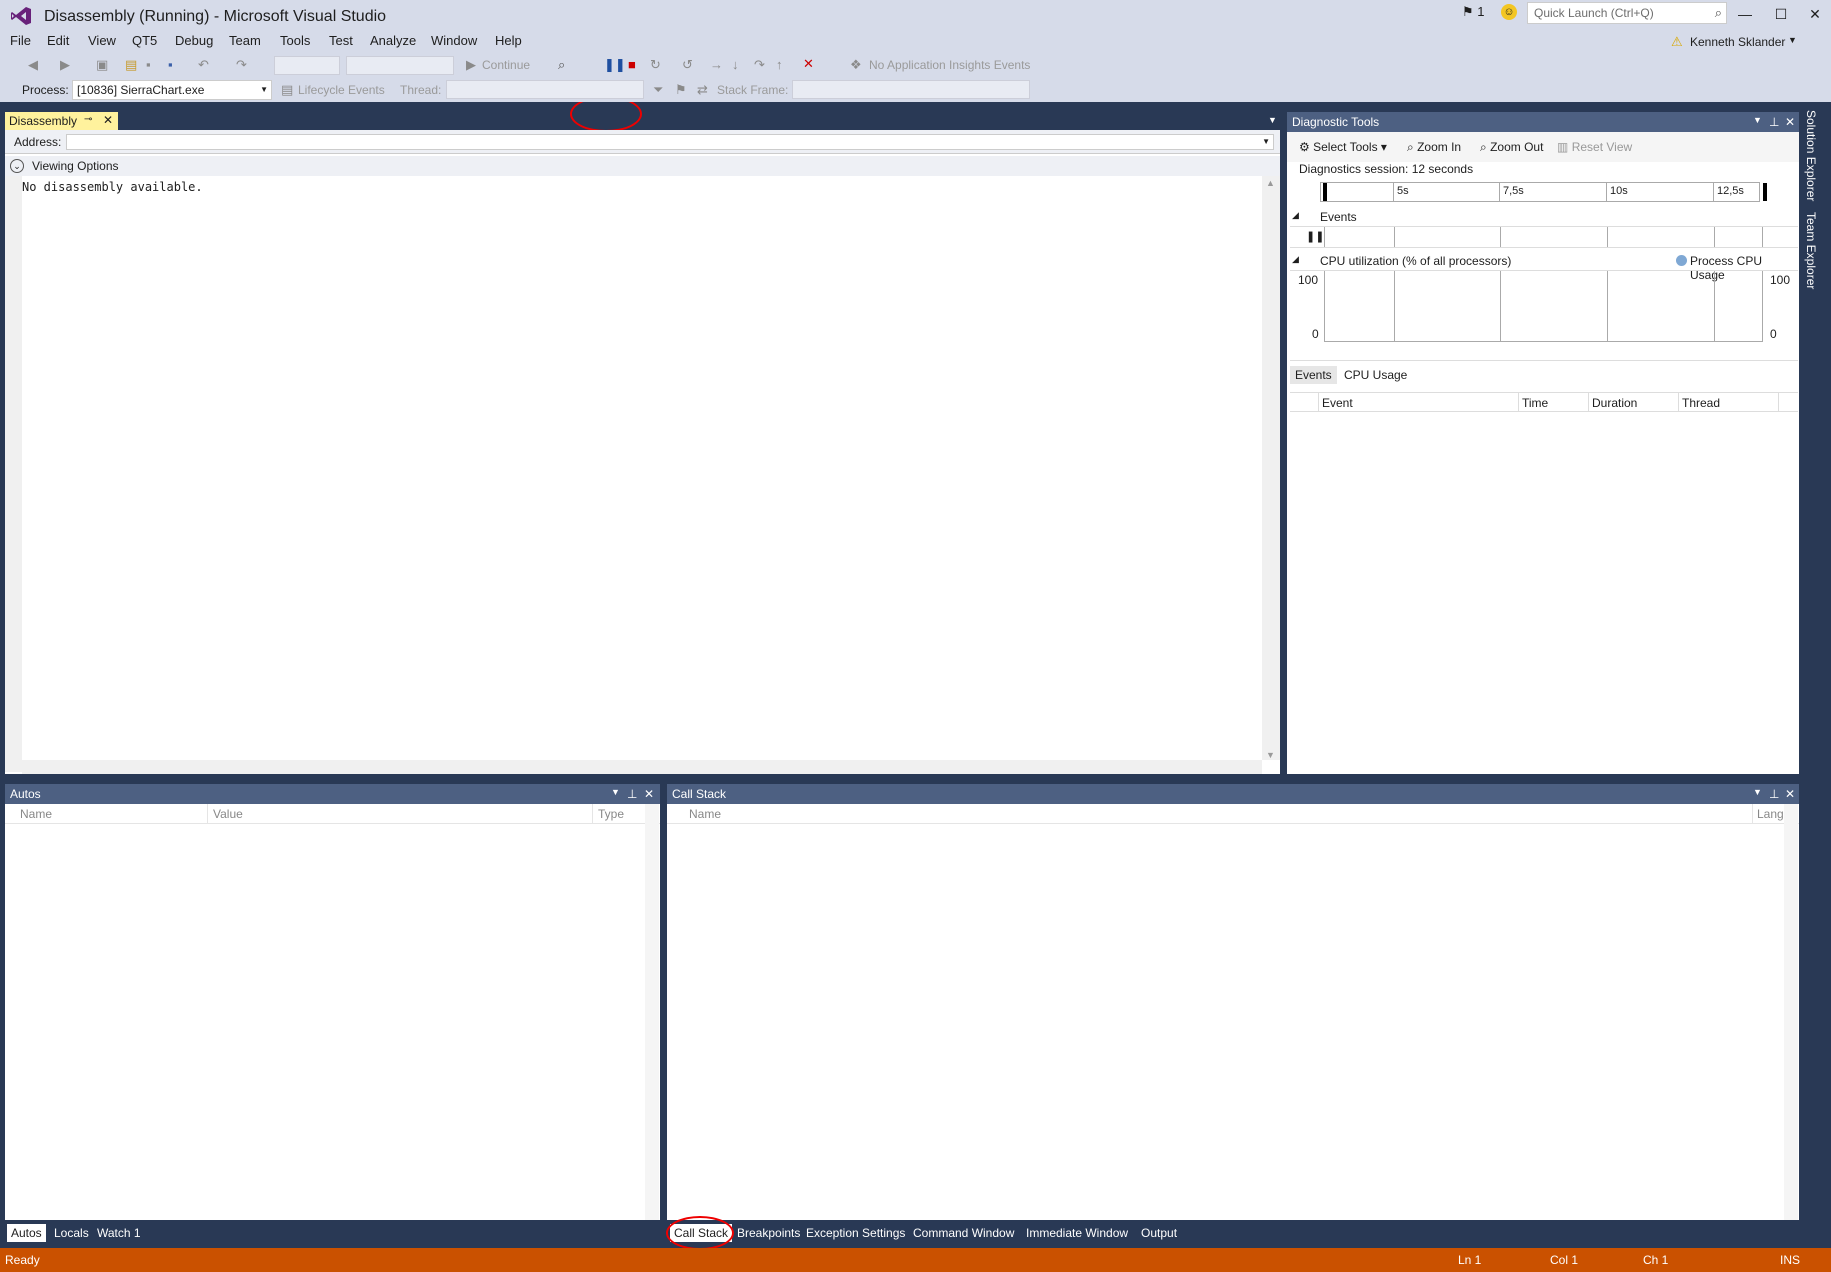 This screenshot has height=1272, width=1831. What do you see at coordinates (1271, 468) in the screenshot?
I see `vertical-scrollbar: ▲ ▼` at bounding box center [1271, 468].